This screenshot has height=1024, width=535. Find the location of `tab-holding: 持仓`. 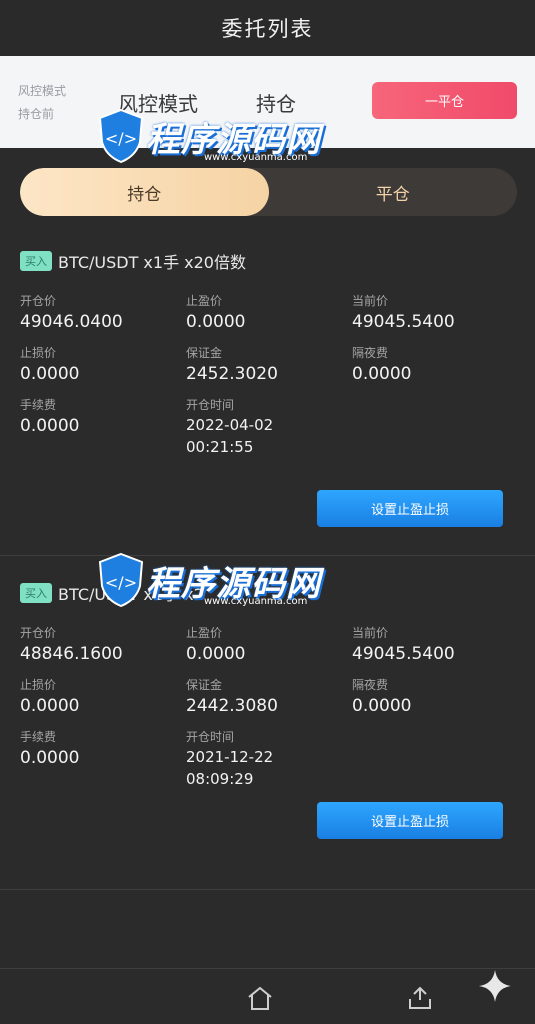

tab-holding: 持仓 is located at coordinates (144, 192).